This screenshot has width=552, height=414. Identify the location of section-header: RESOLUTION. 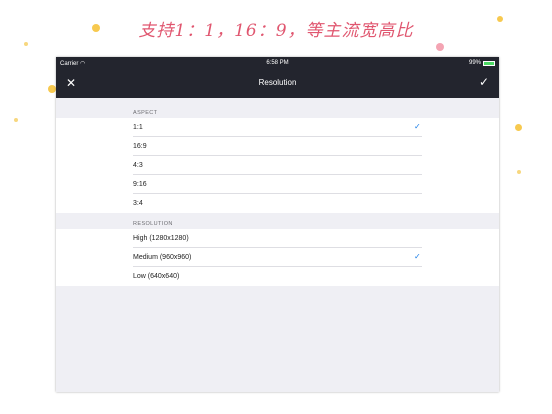
(153, 224).